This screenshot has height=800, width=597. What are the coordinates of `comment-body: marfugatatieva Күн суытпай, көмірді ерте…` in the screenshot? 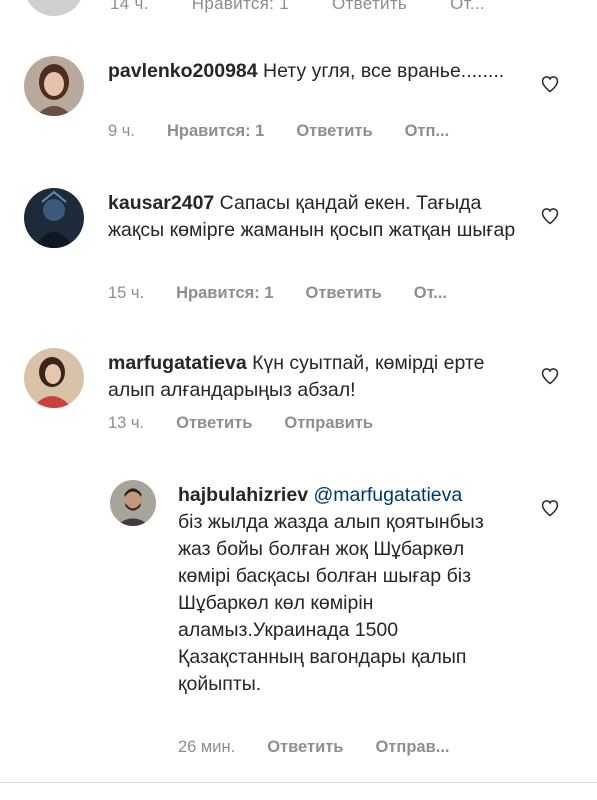 It's located at (308, 377).